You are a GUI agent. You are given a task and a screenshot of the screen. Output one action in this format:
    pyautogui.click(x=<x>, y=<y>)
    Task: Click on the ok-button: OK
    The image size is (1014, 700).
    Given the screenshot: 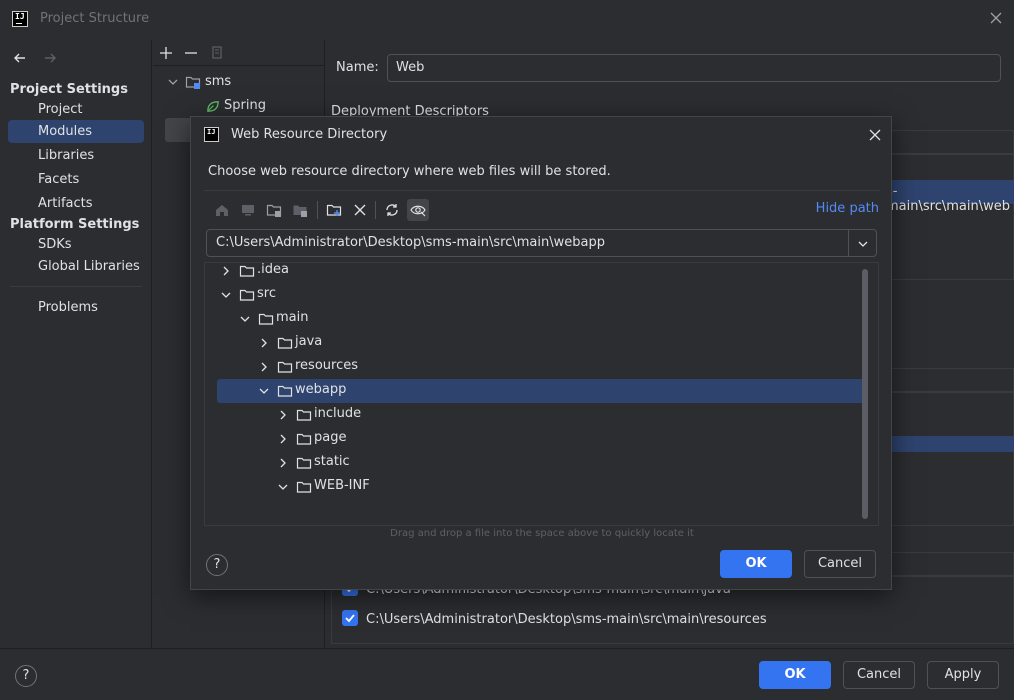 What is the action you would take?
    pyautogui.click(x=795, y=675)
    